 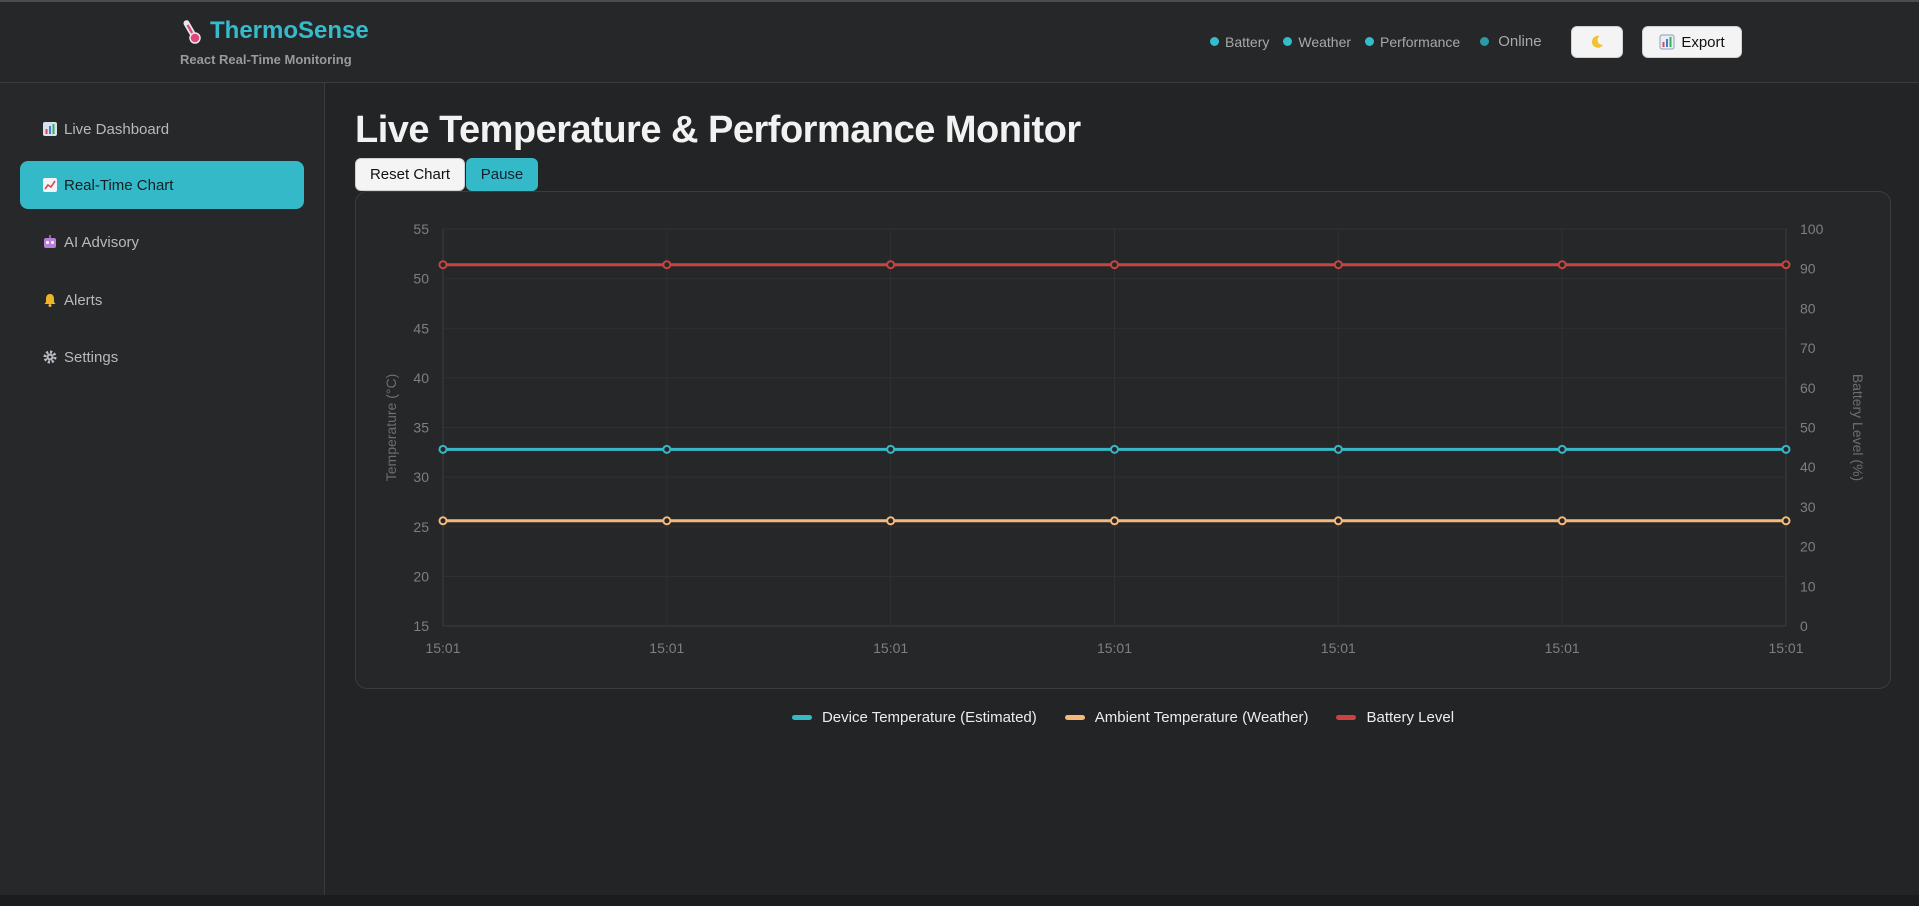 What do you see at coordinates (1808, 428) in the screenshot?
I see `y2-tick-label: 50` at bounding box center [1808, 428].